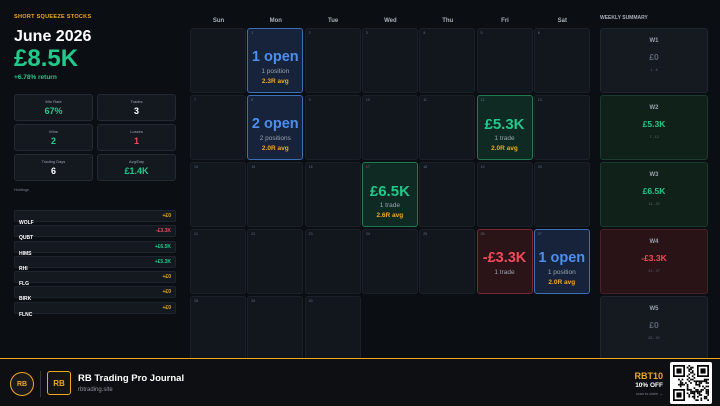 This screenshot has width=720, height=406. Describe the element at coordinates (504, 194) in the screenshot. I see `calendar-day: 19` at that location.